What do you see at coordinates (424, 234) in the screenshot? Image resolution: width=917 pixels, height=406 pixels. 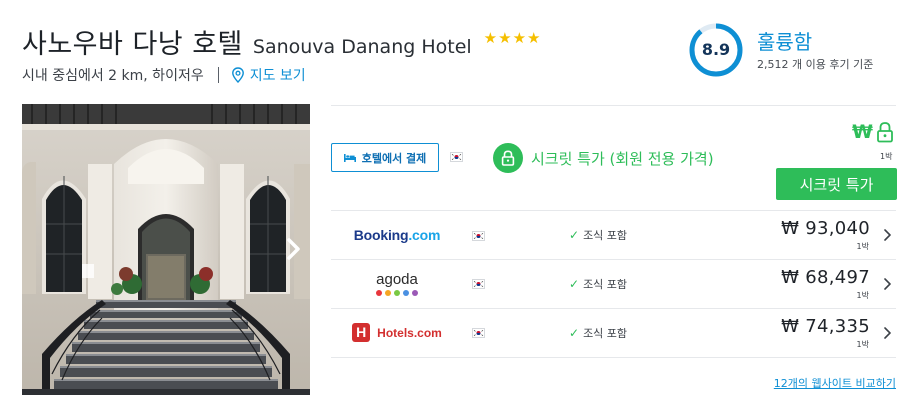 I see `booking-logo-suffix: .com` at bounding box center [424, 234].